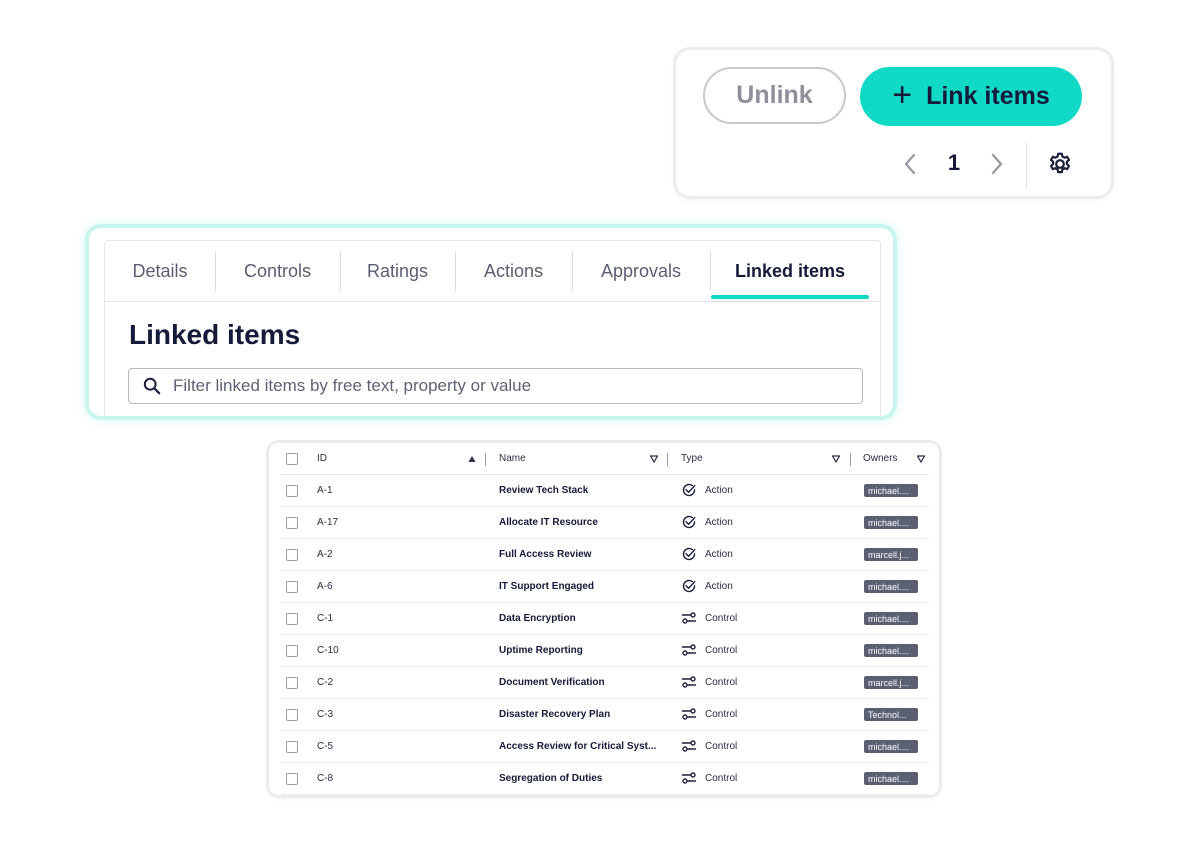 The image size is (1200, 845). What do you see at coordinates (325, 778) in the screenshot?
I see `row-id: C-8` at bounding box center [325, 778].